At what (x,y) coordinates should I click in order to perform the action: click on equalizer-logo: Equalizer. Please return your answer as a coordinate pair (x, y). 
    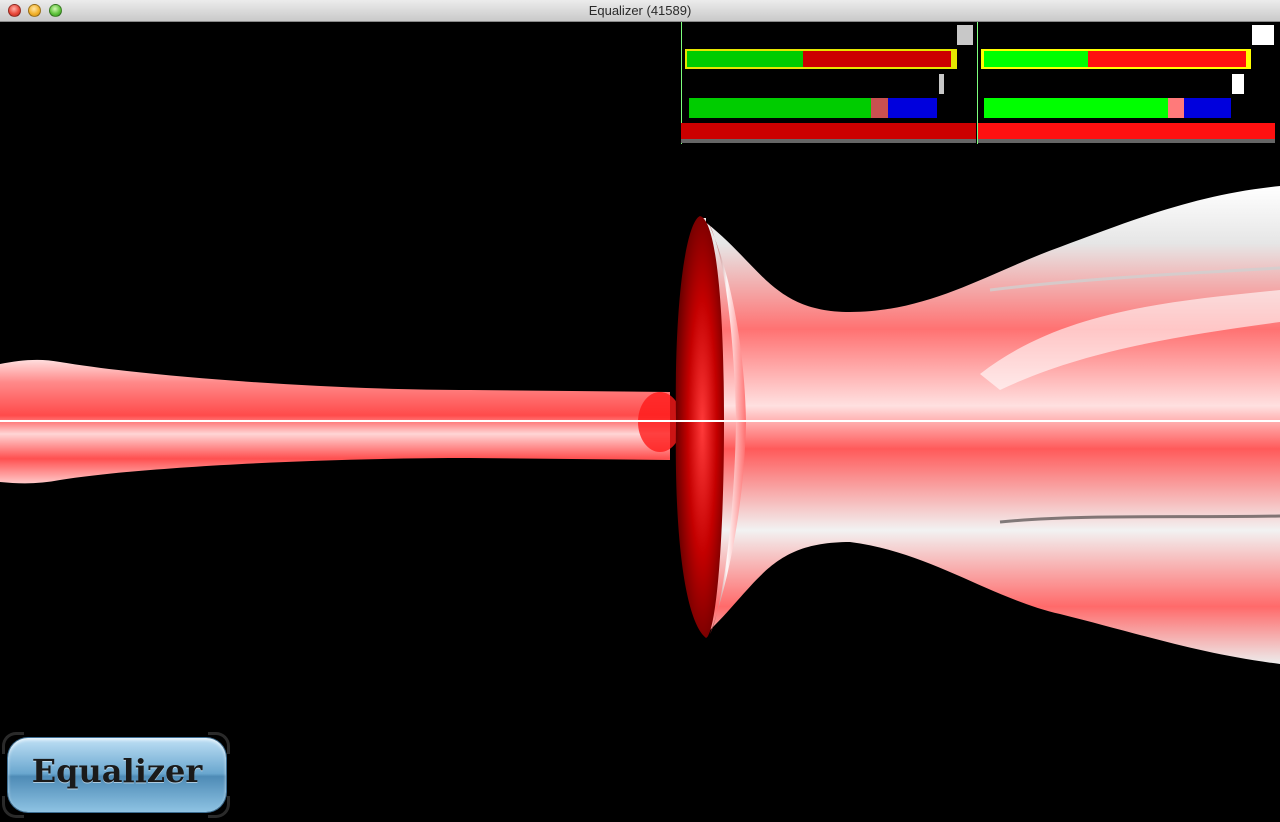
    Looking at the image, I should click on (116, 775).